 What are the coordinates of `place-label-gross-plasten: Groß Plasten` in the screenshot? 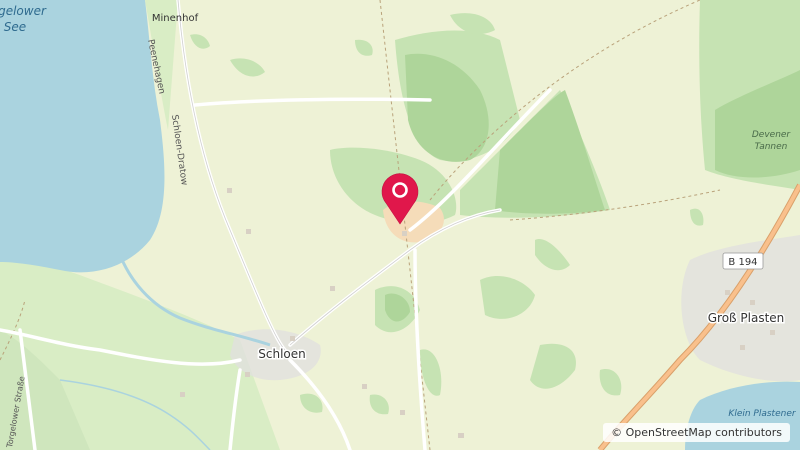 It's located at (746, 318).